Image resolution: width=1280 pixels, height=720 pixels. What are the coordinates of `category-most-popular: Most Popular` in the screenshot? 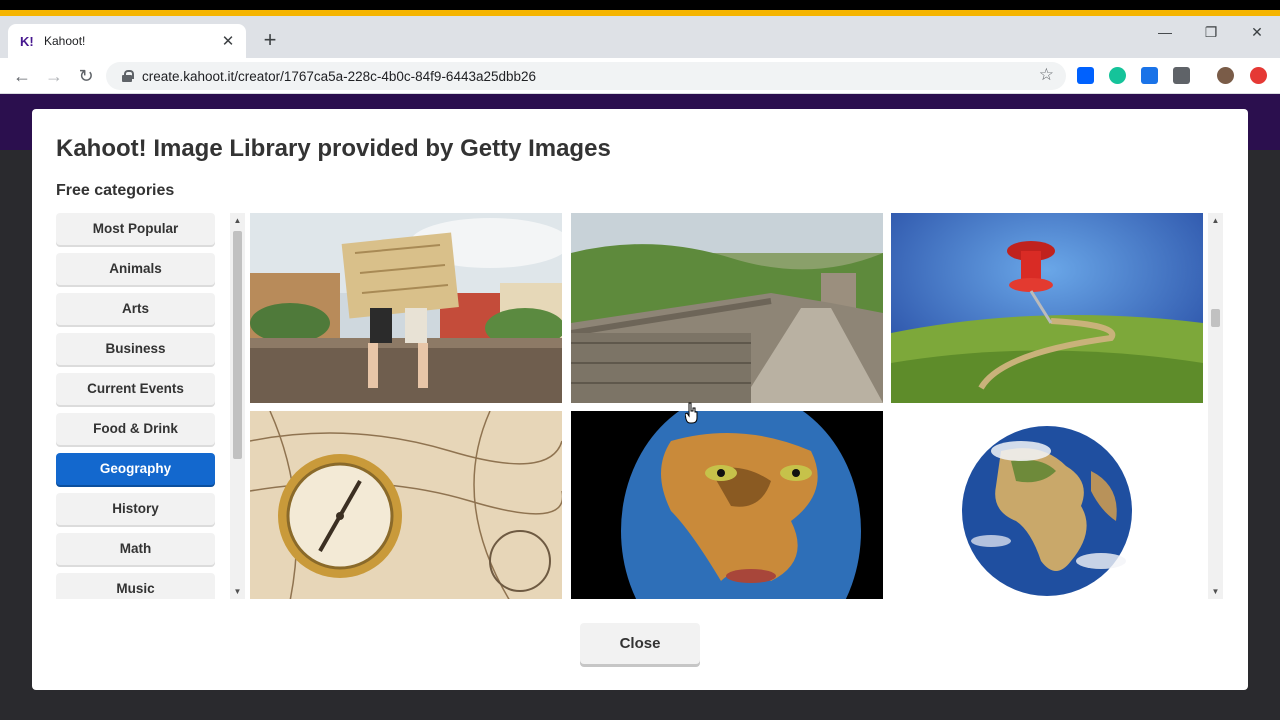 It's located at (135, 229).